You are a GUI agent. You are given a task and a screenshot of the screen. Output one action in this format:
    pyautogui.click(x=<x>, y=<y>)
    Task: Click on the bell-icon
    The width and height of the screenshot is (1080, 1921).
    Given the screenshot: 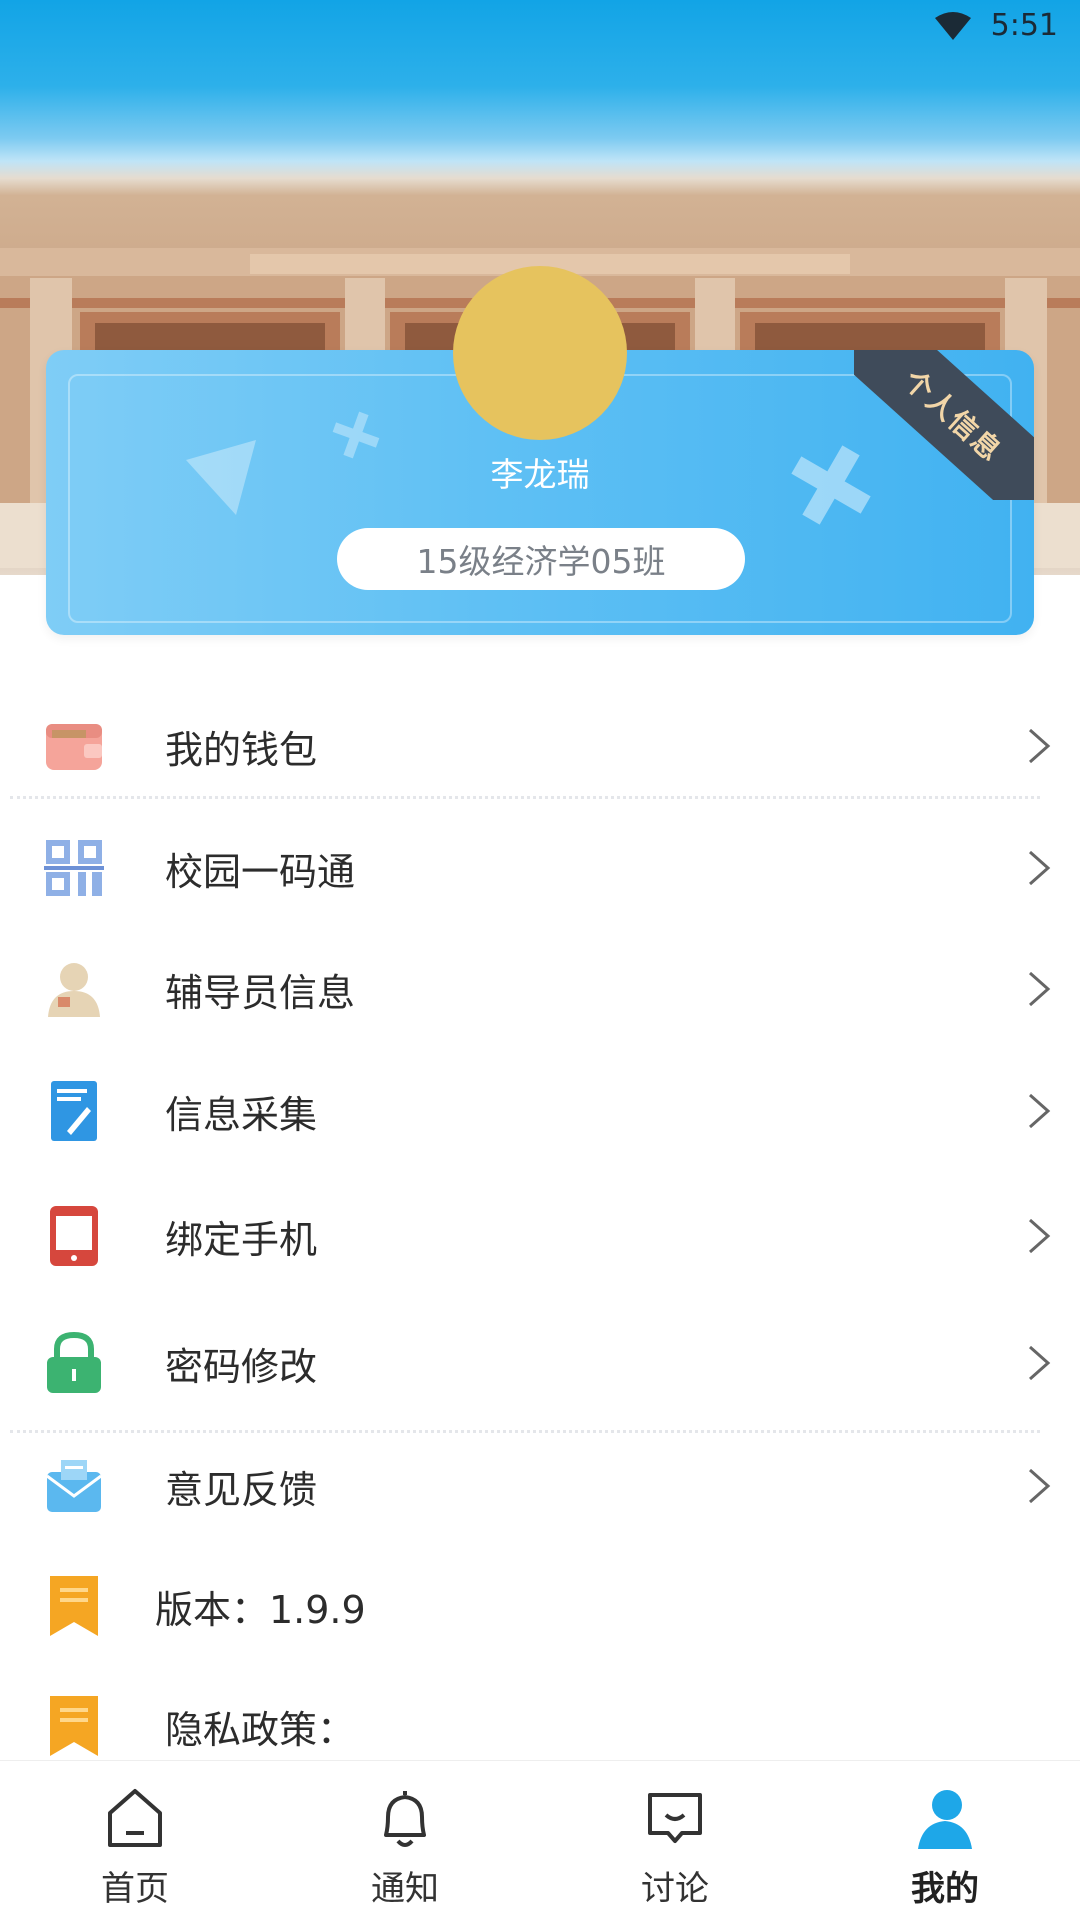 What is the action you would take?
    pyautogui.click(x=405, y=1819)
    